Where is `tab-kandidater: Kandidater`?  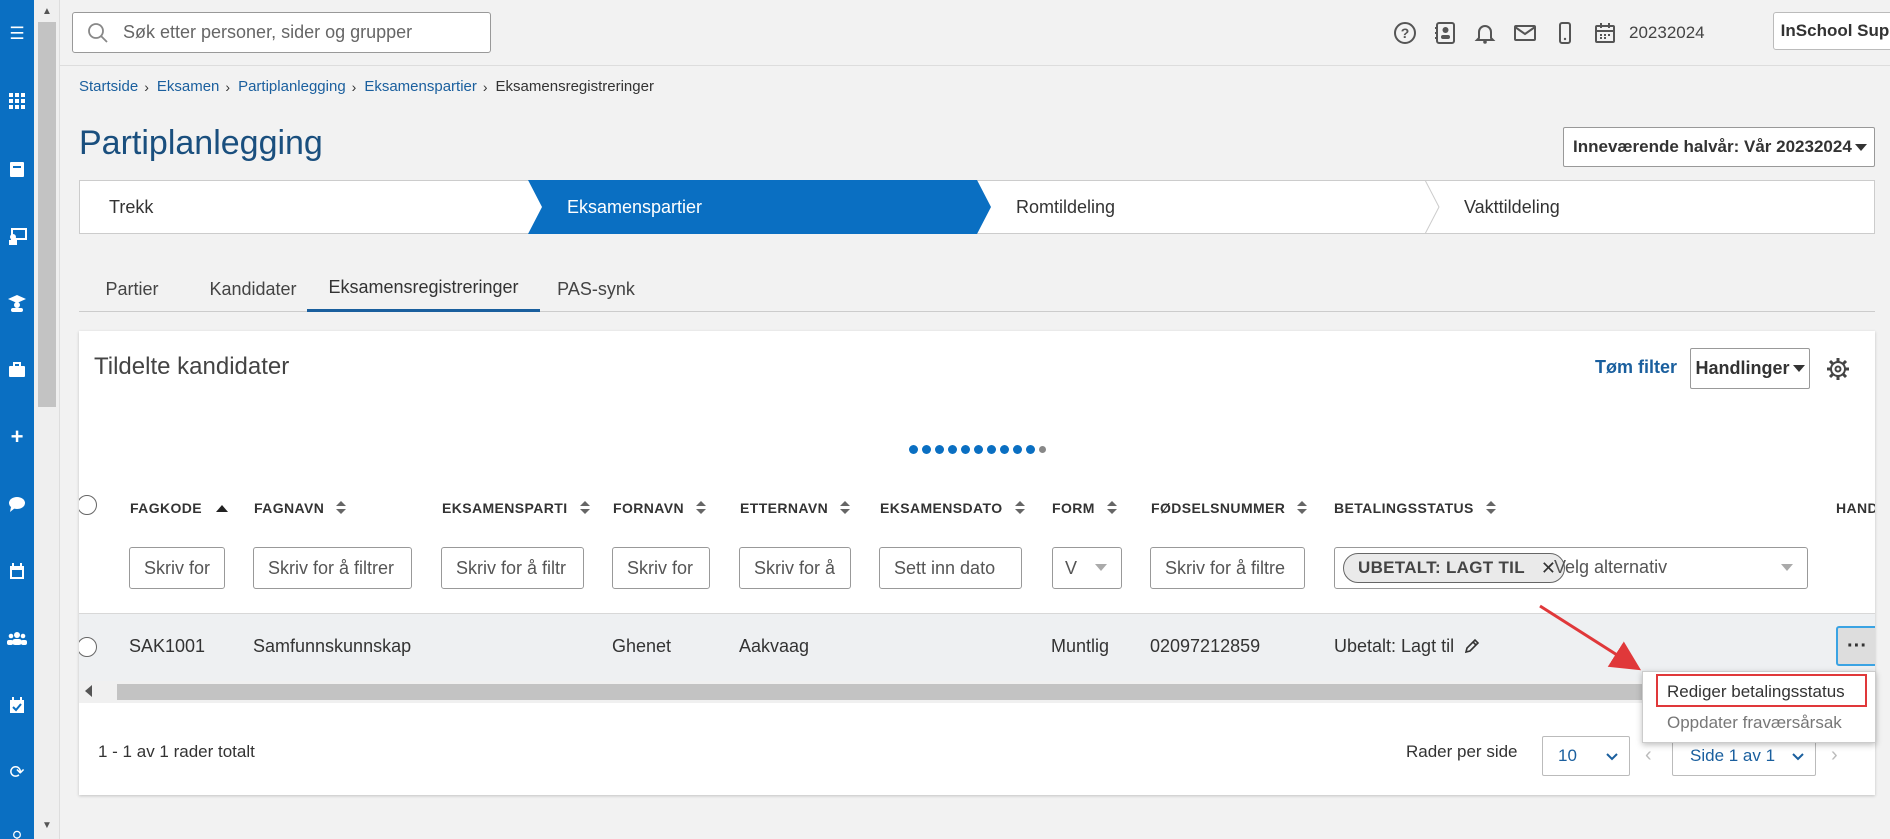 tab-kandidater: Kandidater is located at coordinates (253, 289).